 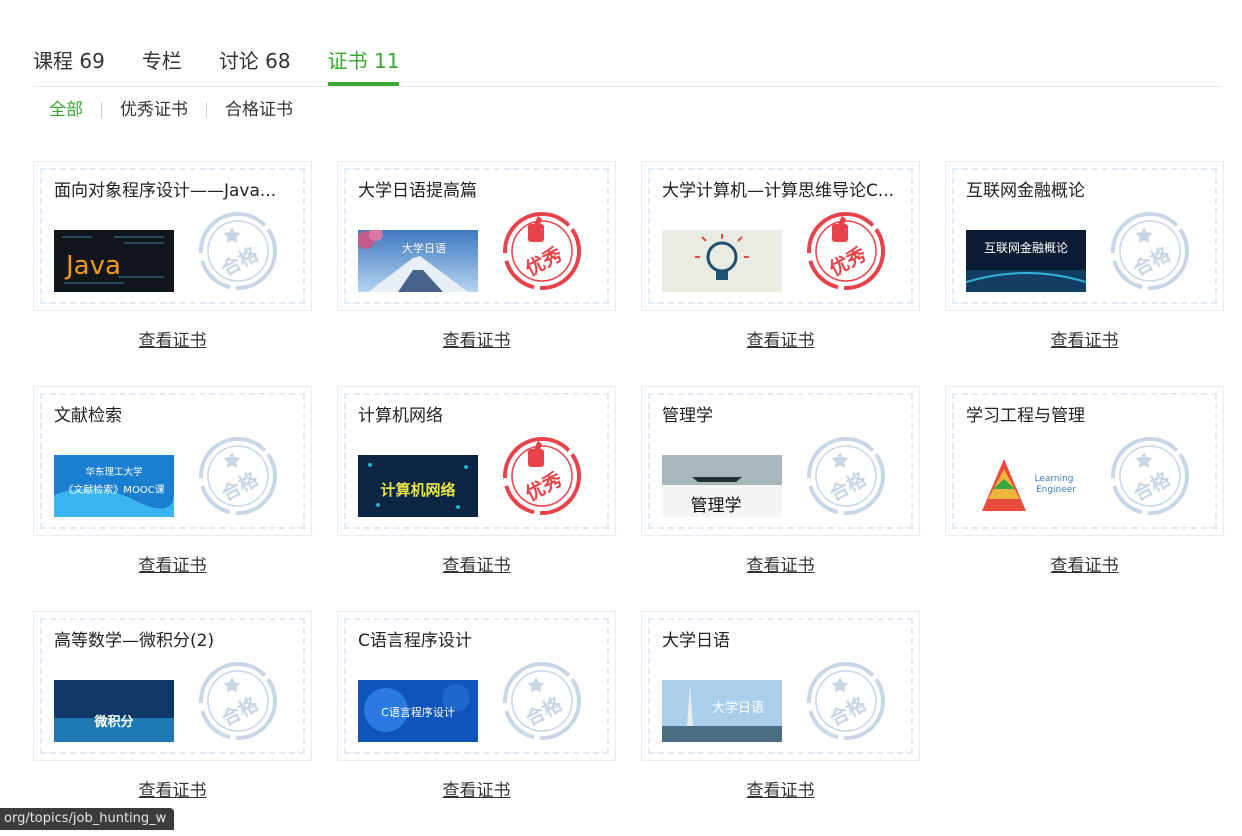 What do you see at coordinates (113, 722) in the screenshot?
I see `svg-text: 微积分` at bounding box center [113, 722].